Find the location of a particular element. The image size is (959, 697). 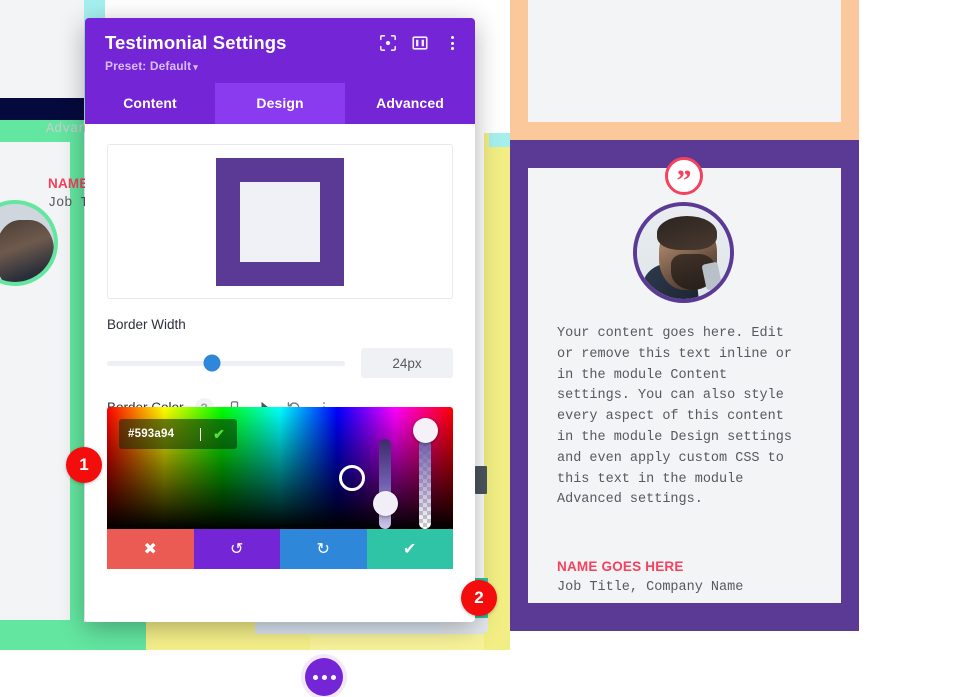

dot-2-icon is located at coordinates (324, 677).